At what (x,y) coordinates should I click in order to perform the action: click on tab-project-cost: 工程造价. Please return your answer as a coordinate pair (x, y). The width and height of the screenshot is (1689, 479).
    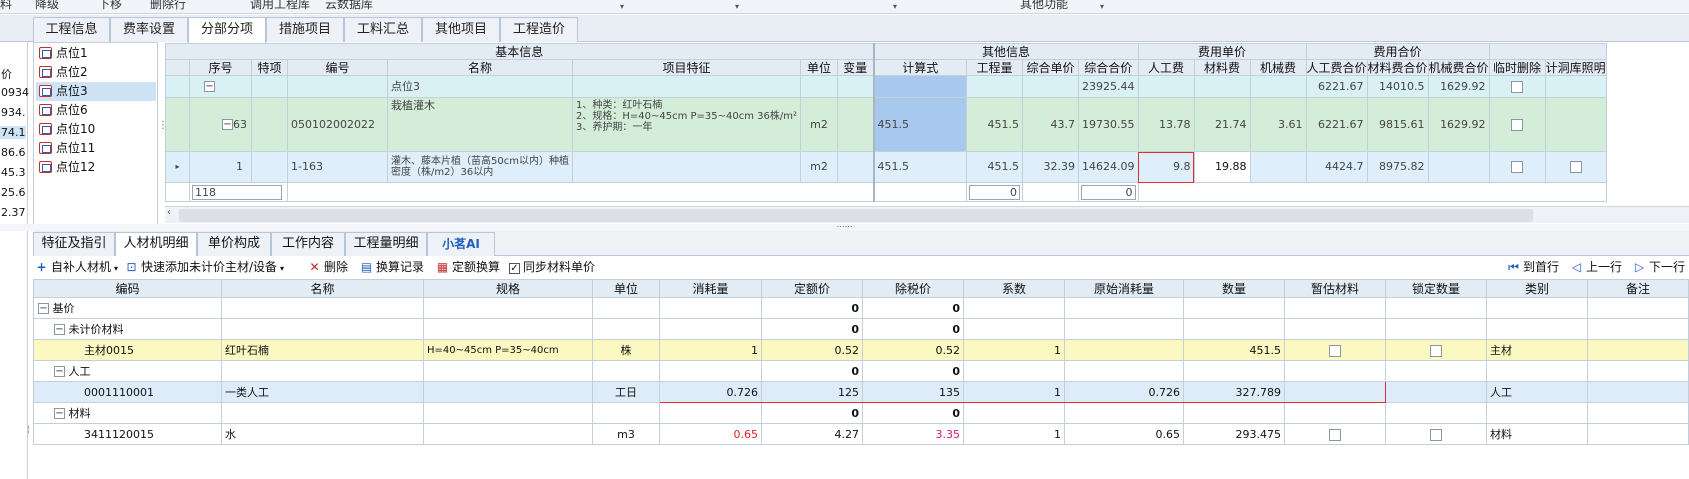
    Looking at the image, I should click on (539, 29).